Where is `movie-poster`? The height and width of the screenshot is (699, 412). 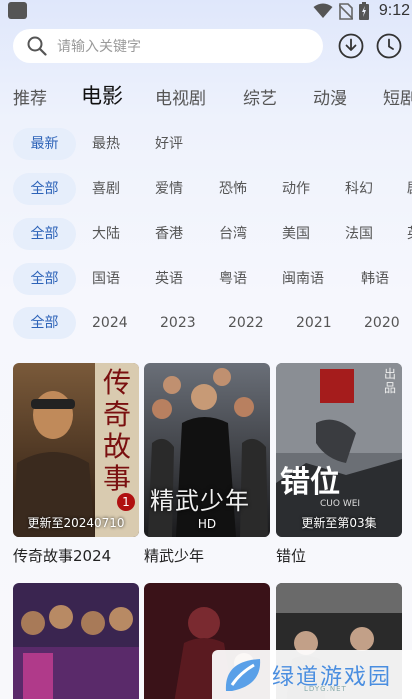
movie-poster is located at coordinates (76, 641).